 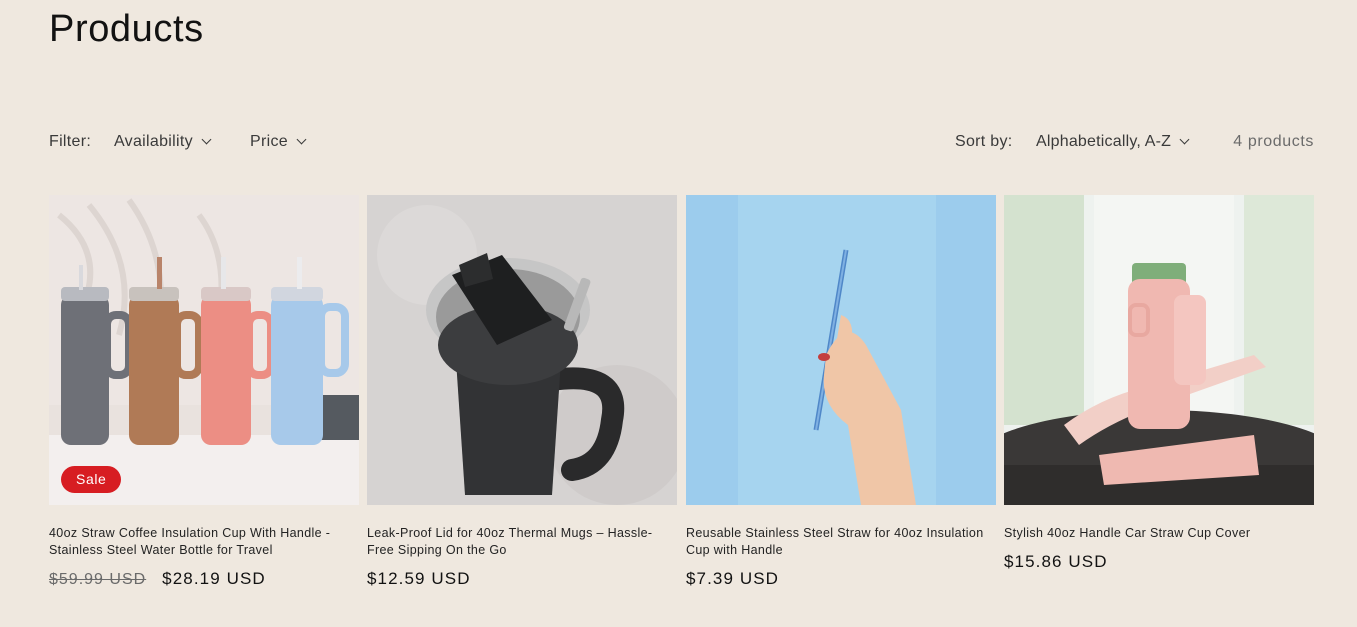 I want to click on price-row: $12.59 USD, so click(x=522, y=579).